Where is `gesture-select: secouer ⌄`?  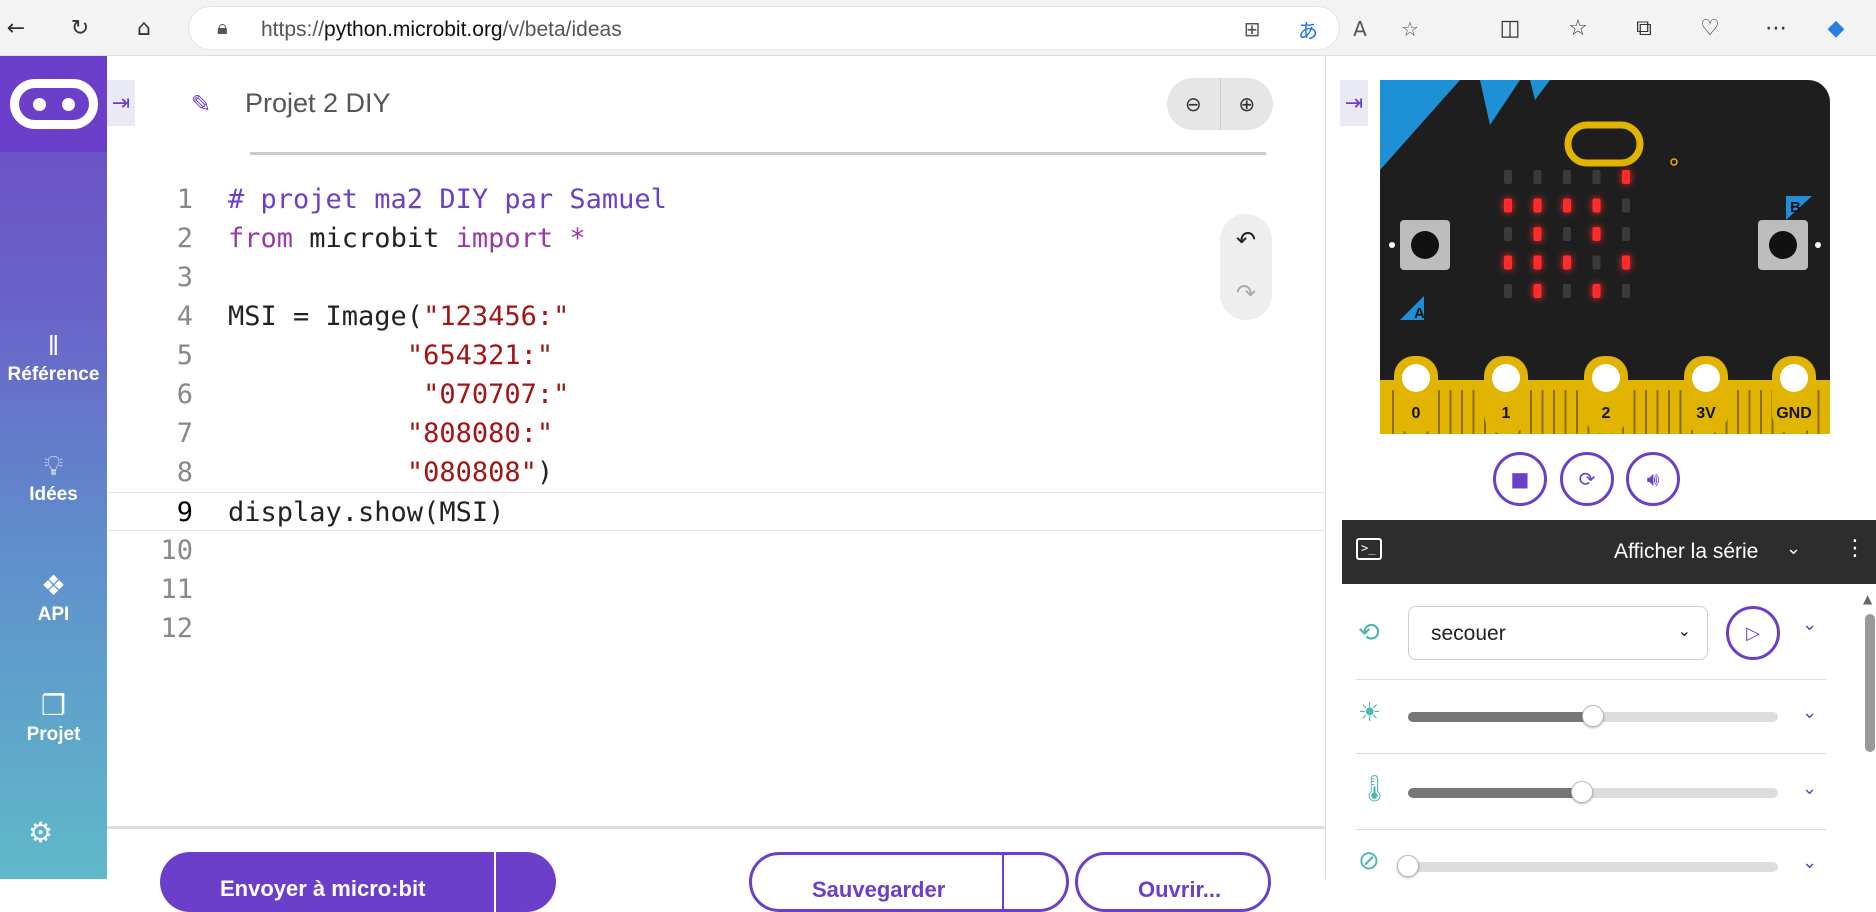
gesture-select: secouer ⌄ is located at coordinates (1558, 633).